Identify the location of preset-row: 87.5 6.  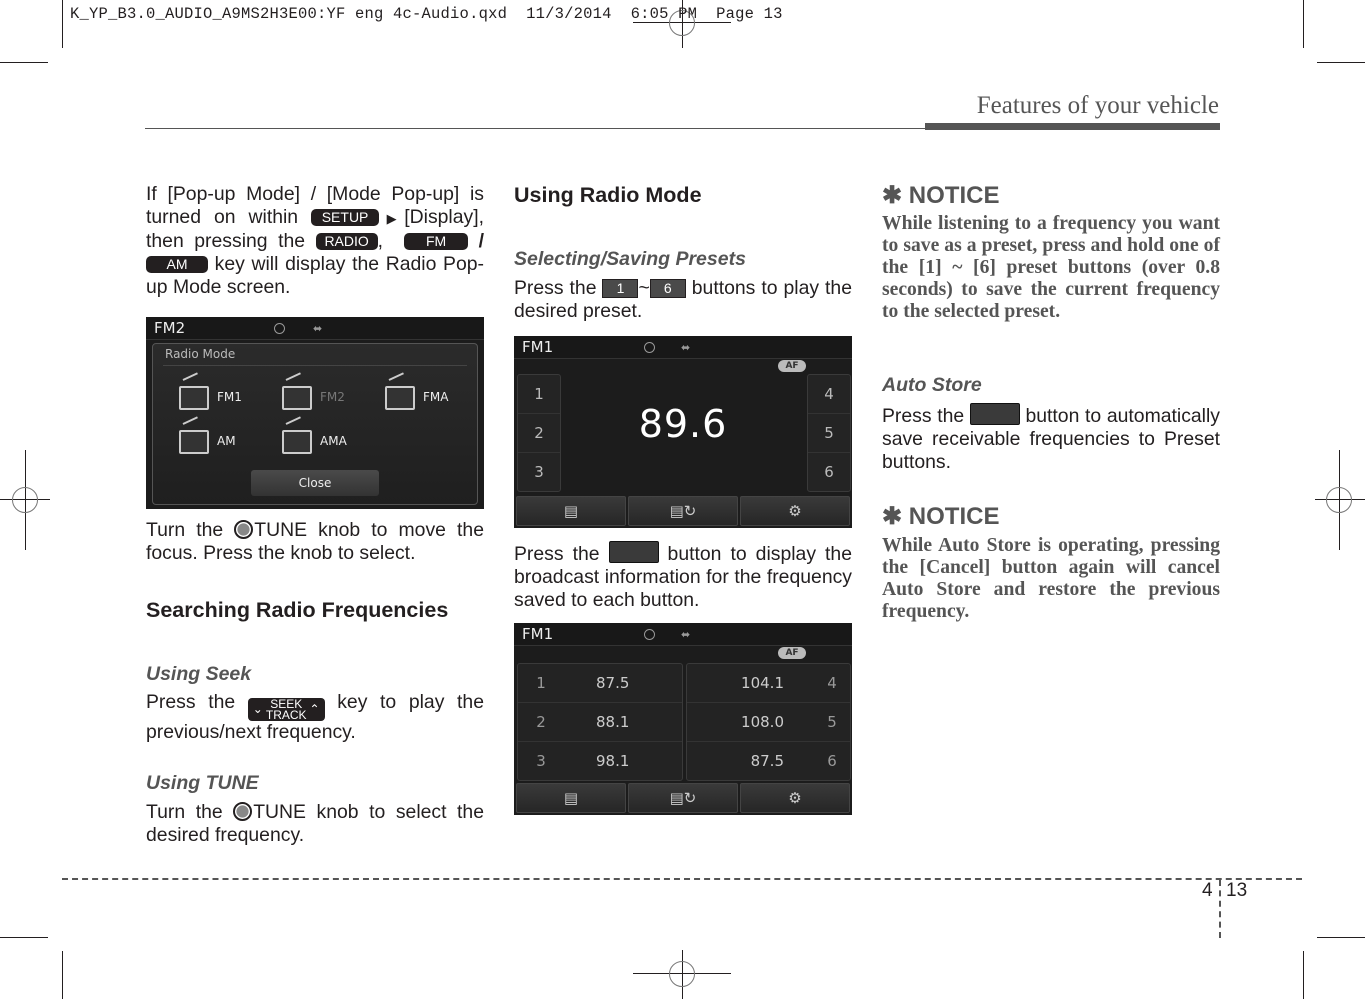
(768, 761).